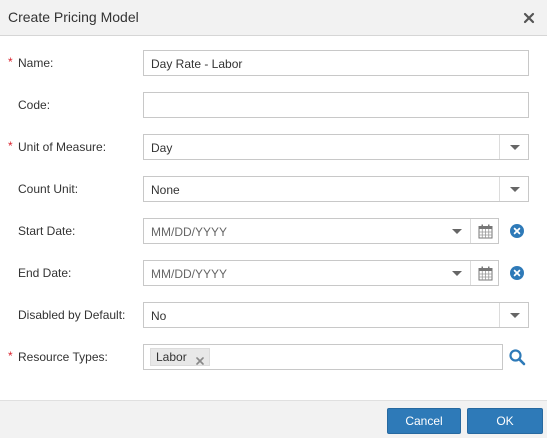  I want to click on remove-tag-icon, so click(199, 359).